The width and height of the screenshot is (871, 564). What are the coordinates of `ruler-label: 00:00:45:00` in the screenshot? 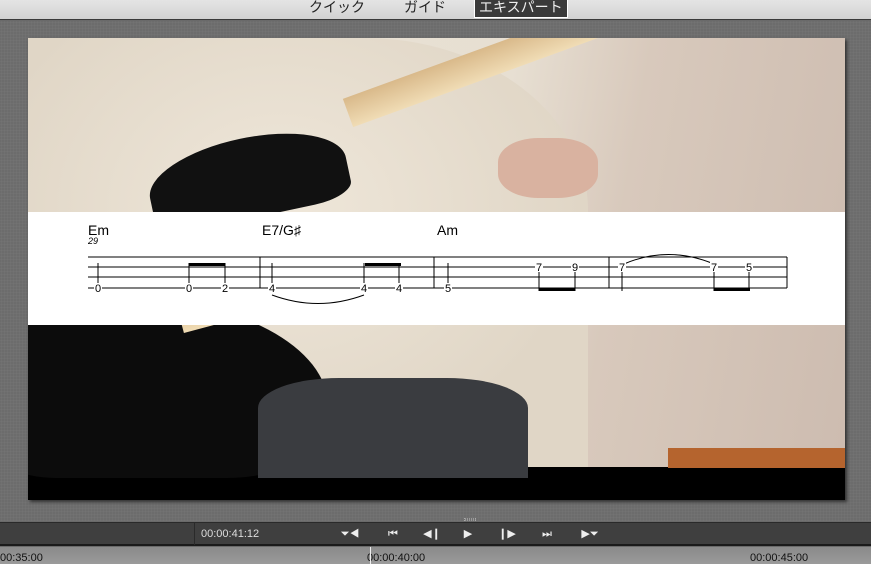 It's located at (779, 558).